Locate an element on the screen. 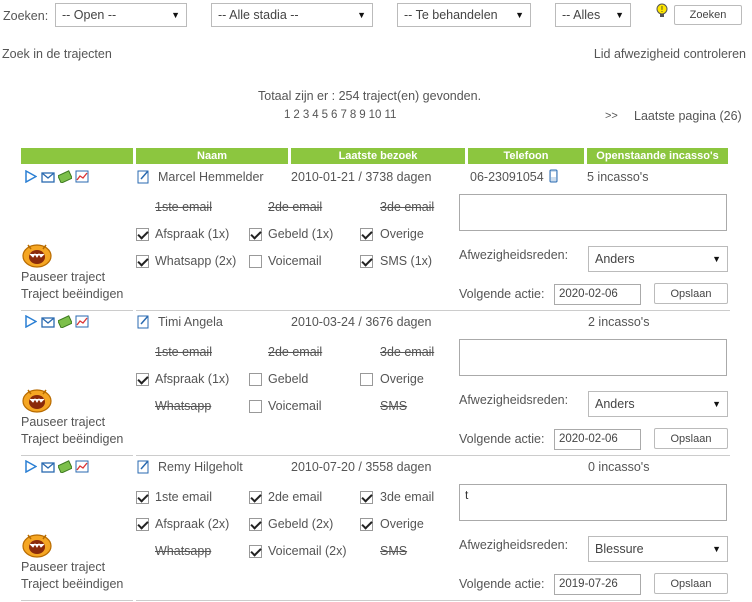 The width and height of the screenshot is (752, 602). check-absence-link: Lid afwezigheid controleren is located at coordinates (670, 54).